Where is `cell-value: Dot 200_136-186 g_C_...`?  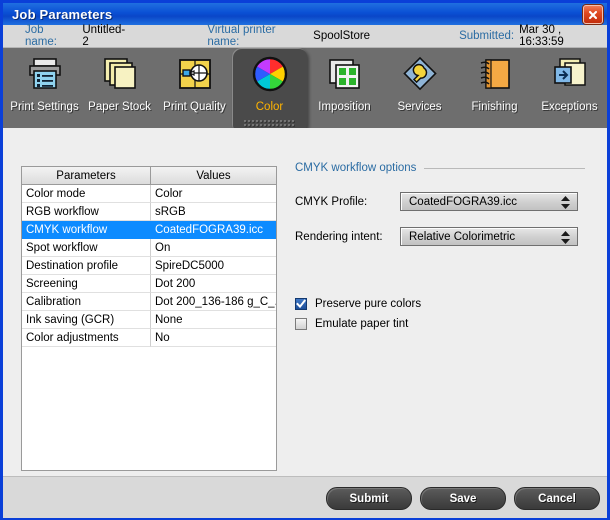 cell-value: Dot 200_136-186 g_C_... is located at coordinates (213, 302).